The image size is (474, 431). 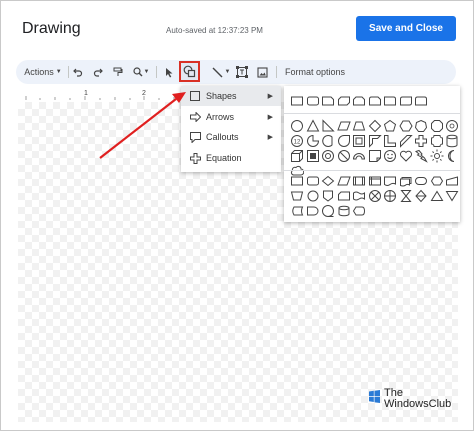 What do you see at coordinates (390, 101) in the screenshot?
I see `shape-round-corner-icon` at bounding box center [390, 101].